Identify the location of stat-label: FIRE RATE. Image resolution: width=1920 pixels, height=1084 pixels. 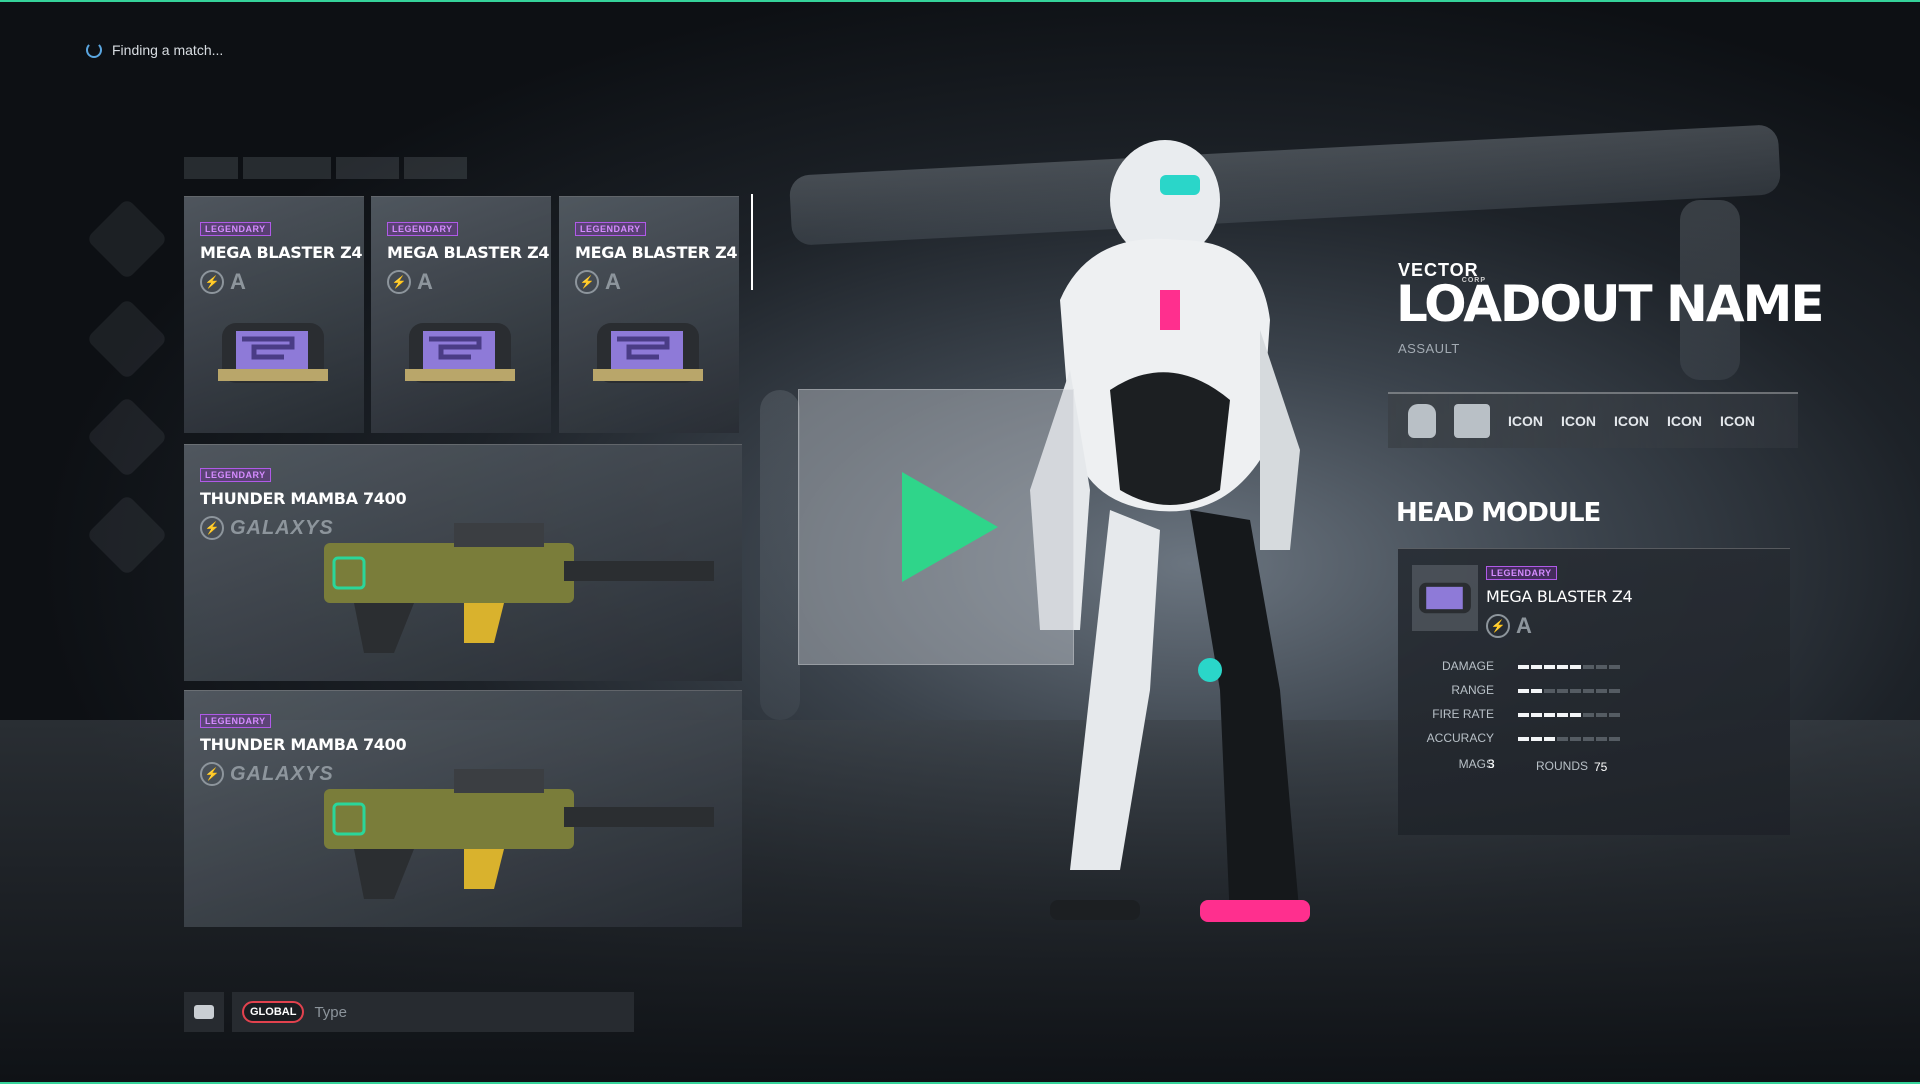
(1463, 714).